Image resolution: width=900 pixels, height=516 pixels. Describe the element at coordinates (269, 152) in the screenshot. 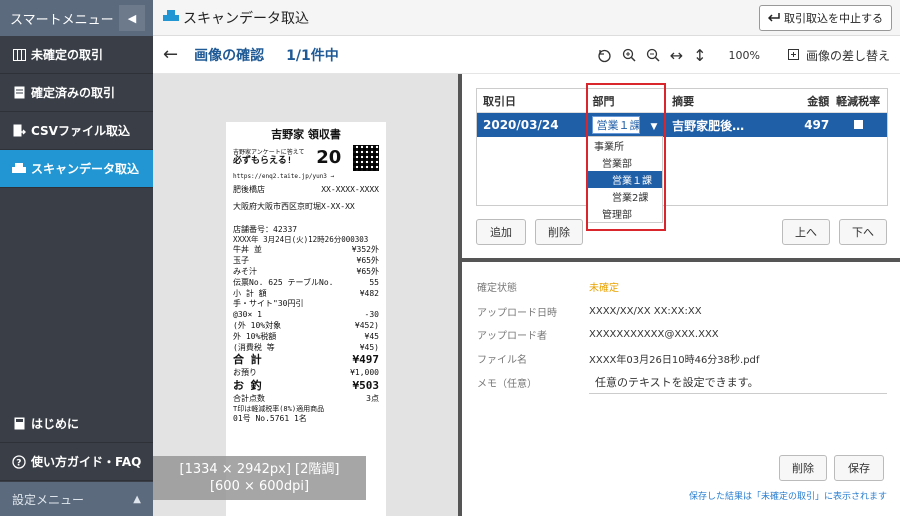

I see `receipt-promo-text: 吉野家アンケートに答えて` at that location.